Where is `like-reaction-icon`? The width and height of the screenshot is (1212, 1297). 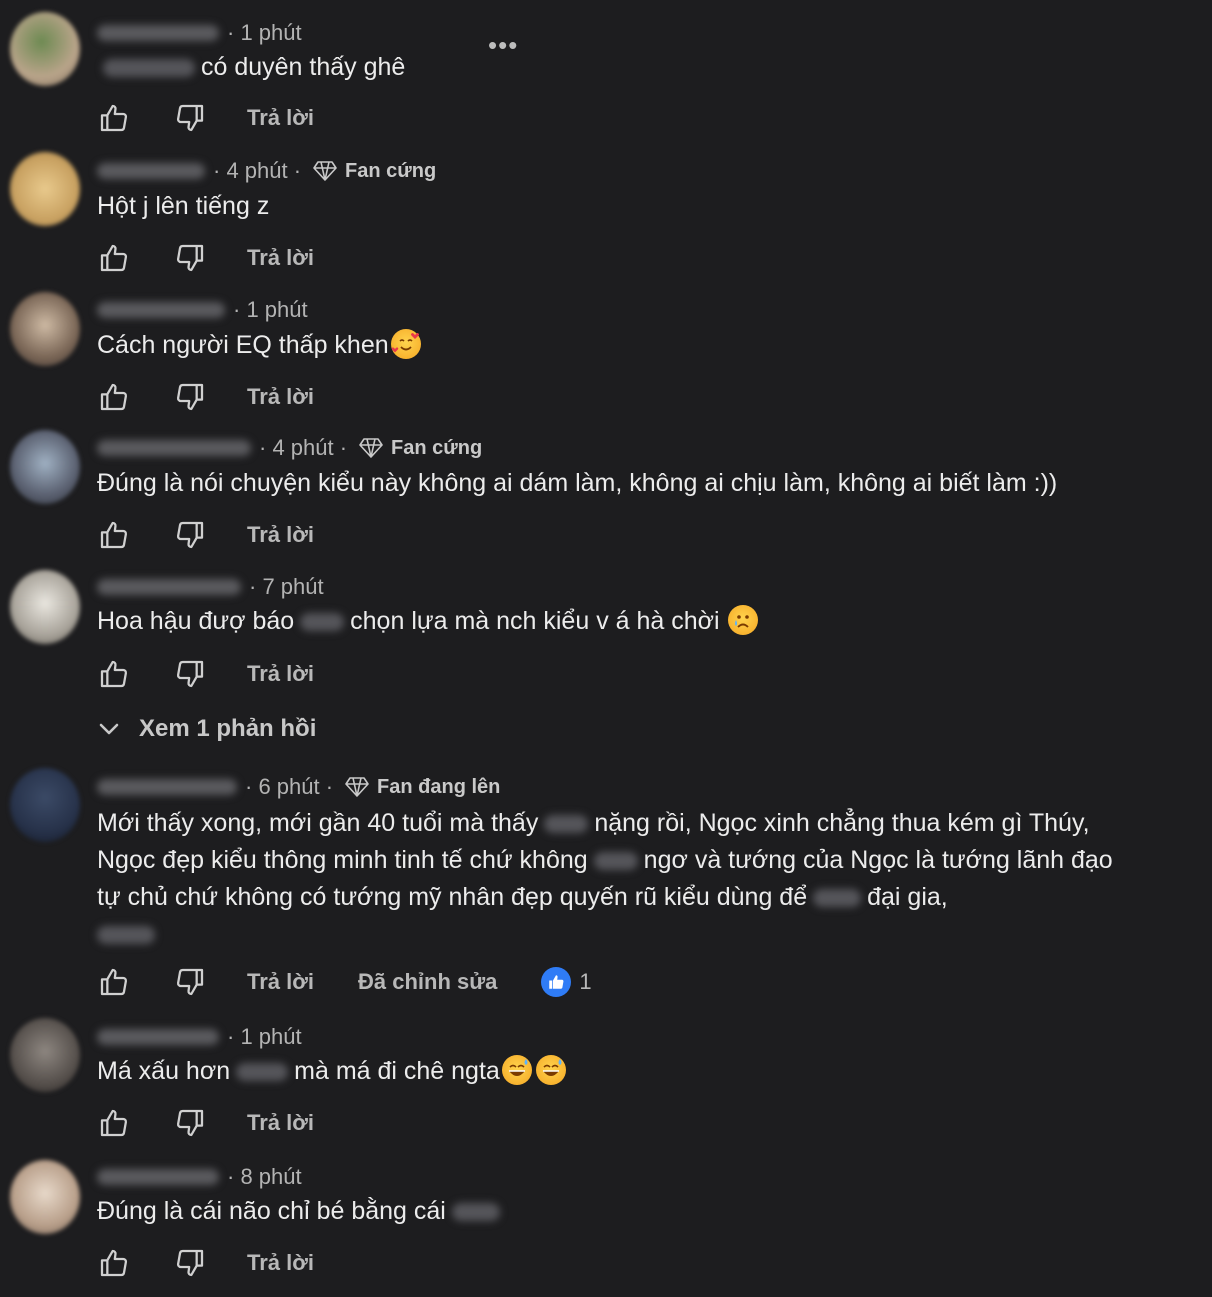 like-reaction-icon is located at coordinates (556, 982).